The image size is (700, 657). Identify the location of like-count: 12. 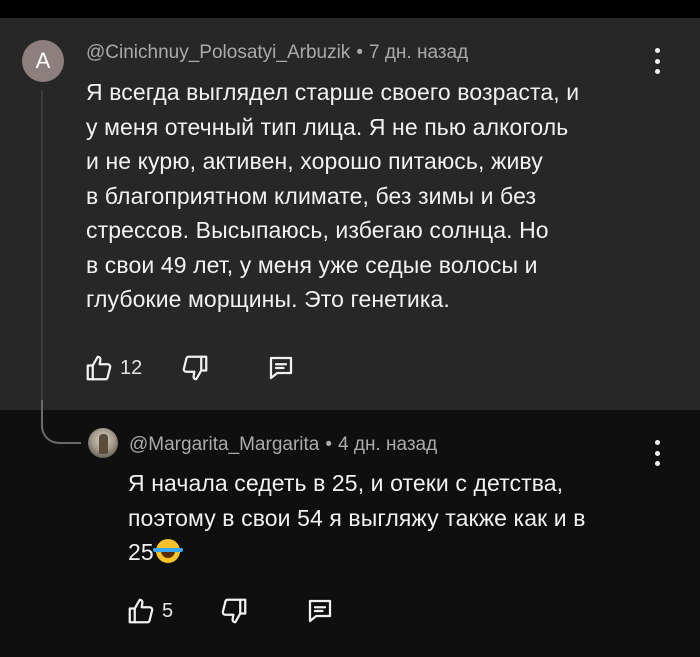
(131, 367).